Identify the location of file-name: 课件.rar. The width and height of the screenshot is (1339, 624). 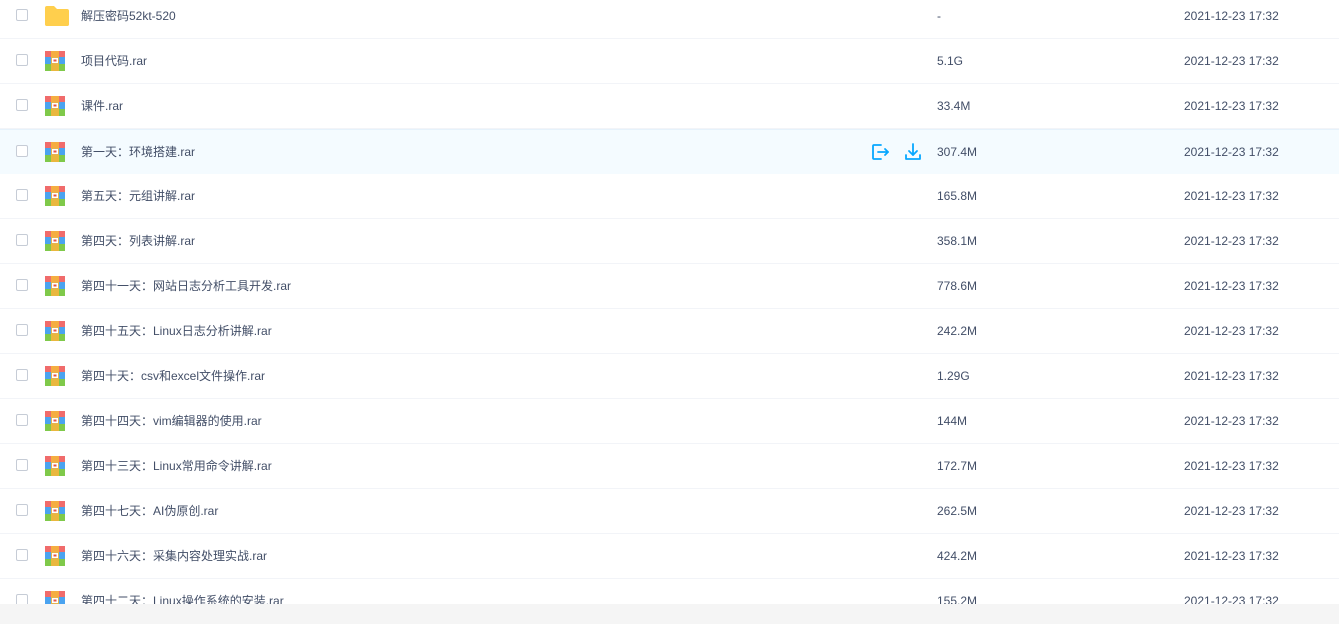
(102, 106).